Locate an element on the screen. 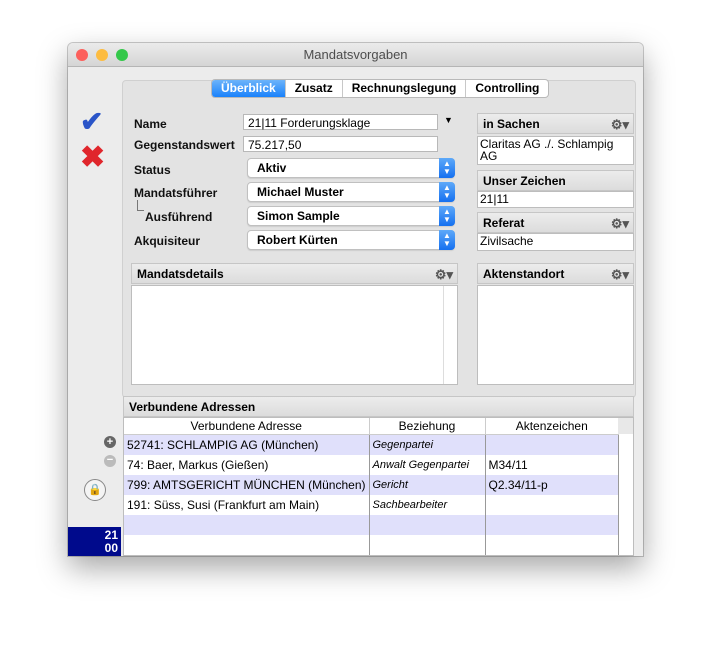 This screenshot has width=711, height=648. table-row: 52741: SCHLAMPIG AG (München) Gegenpartei is located at coordinates (371, 444).